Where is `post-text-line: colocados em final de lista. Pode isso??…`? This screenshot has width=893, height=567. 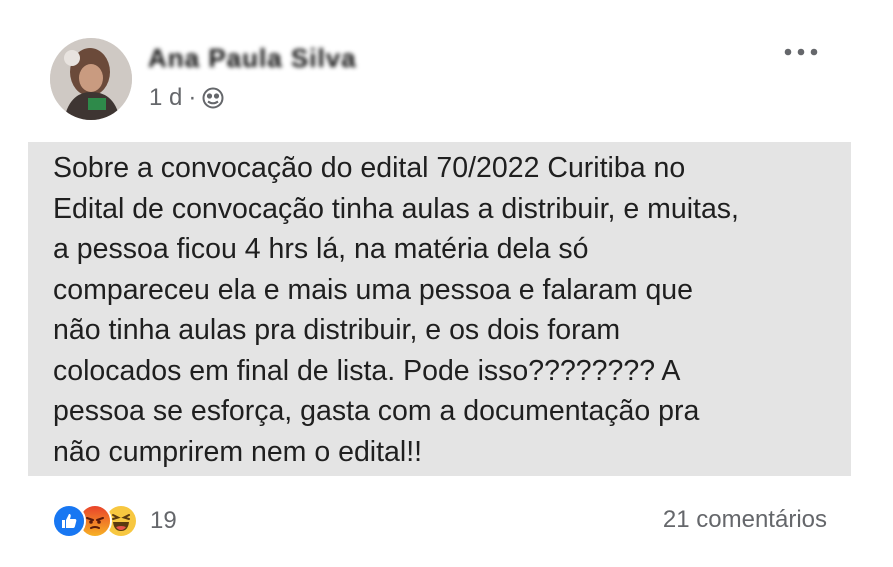 post-text-line: colocados em final de lista. Pode isso??… is located at coordinates (367, 370).